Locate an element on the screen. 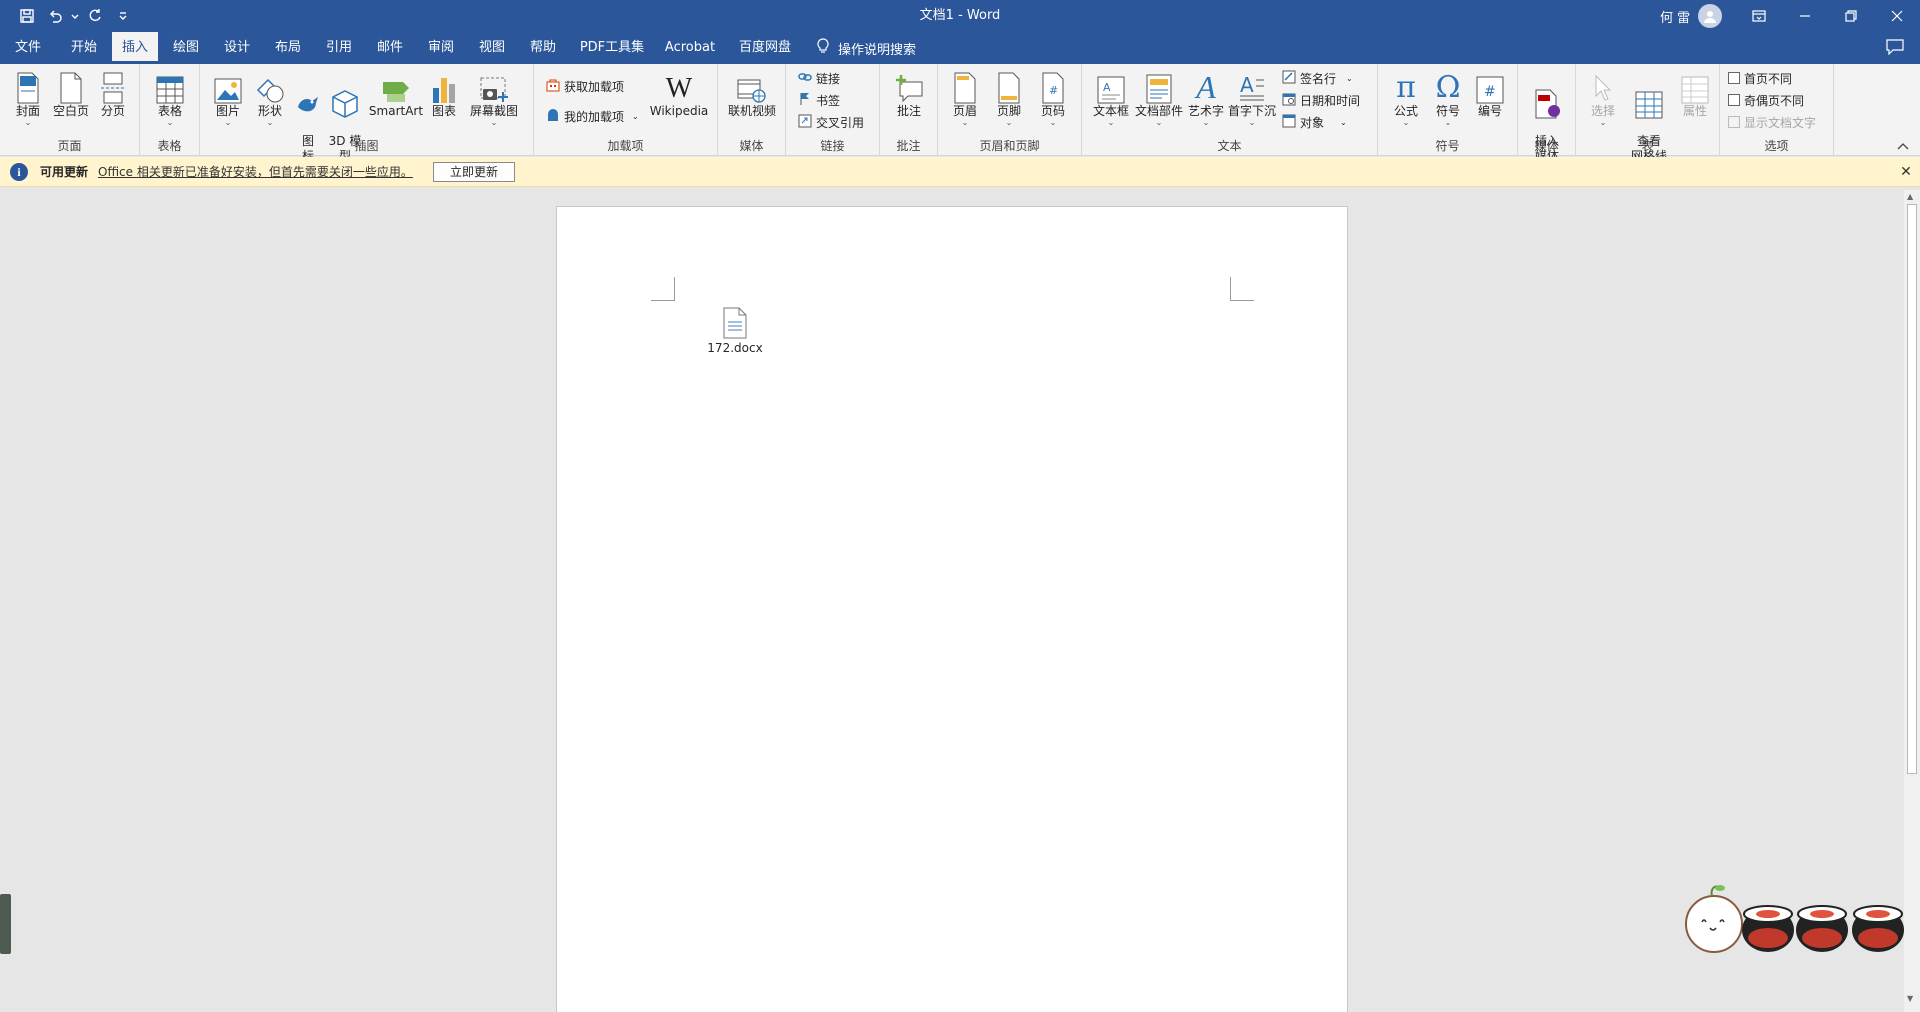  tab-draw: 绘图 is located at coordinates (186, 48).